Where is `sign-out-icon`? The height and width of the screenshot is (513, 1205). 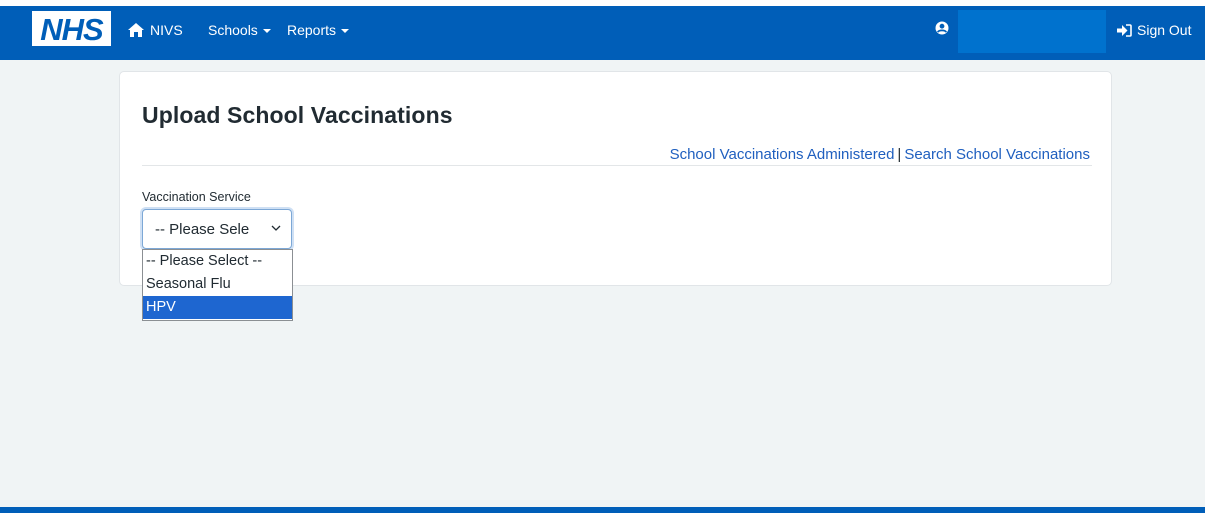 sign-out-icon is located at coordinates (1124, 30).